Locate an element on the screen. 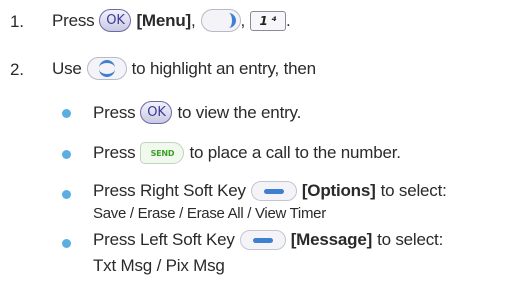 The width and height of the screenshot is (522, 288). step-2-use: Use is located at coordinates (67, 68).